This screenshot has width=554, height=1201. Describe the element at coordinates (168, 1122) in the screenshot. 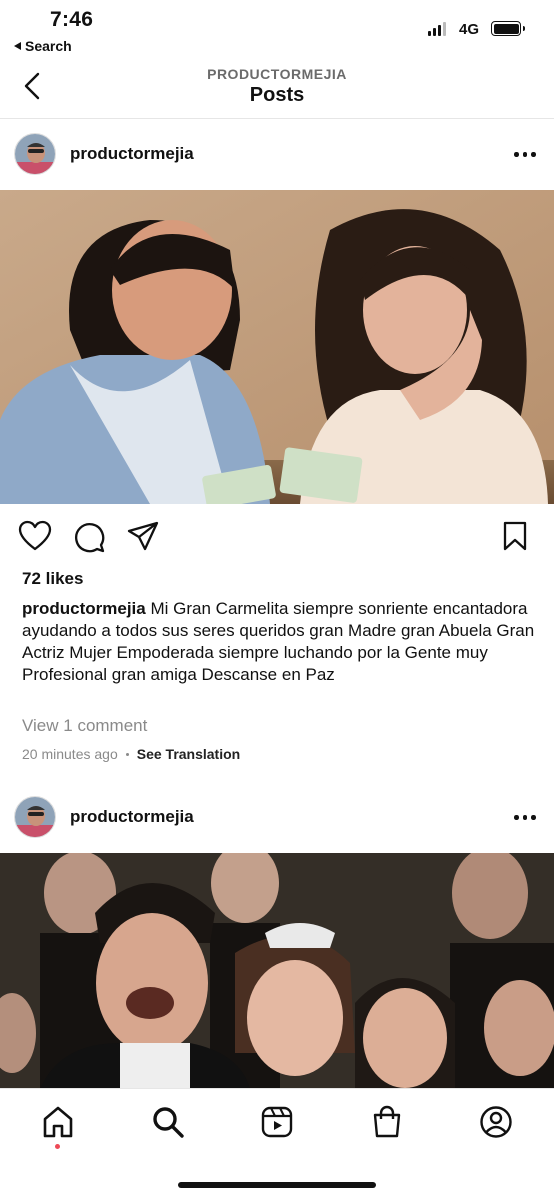

I see `search-icon` at that location.